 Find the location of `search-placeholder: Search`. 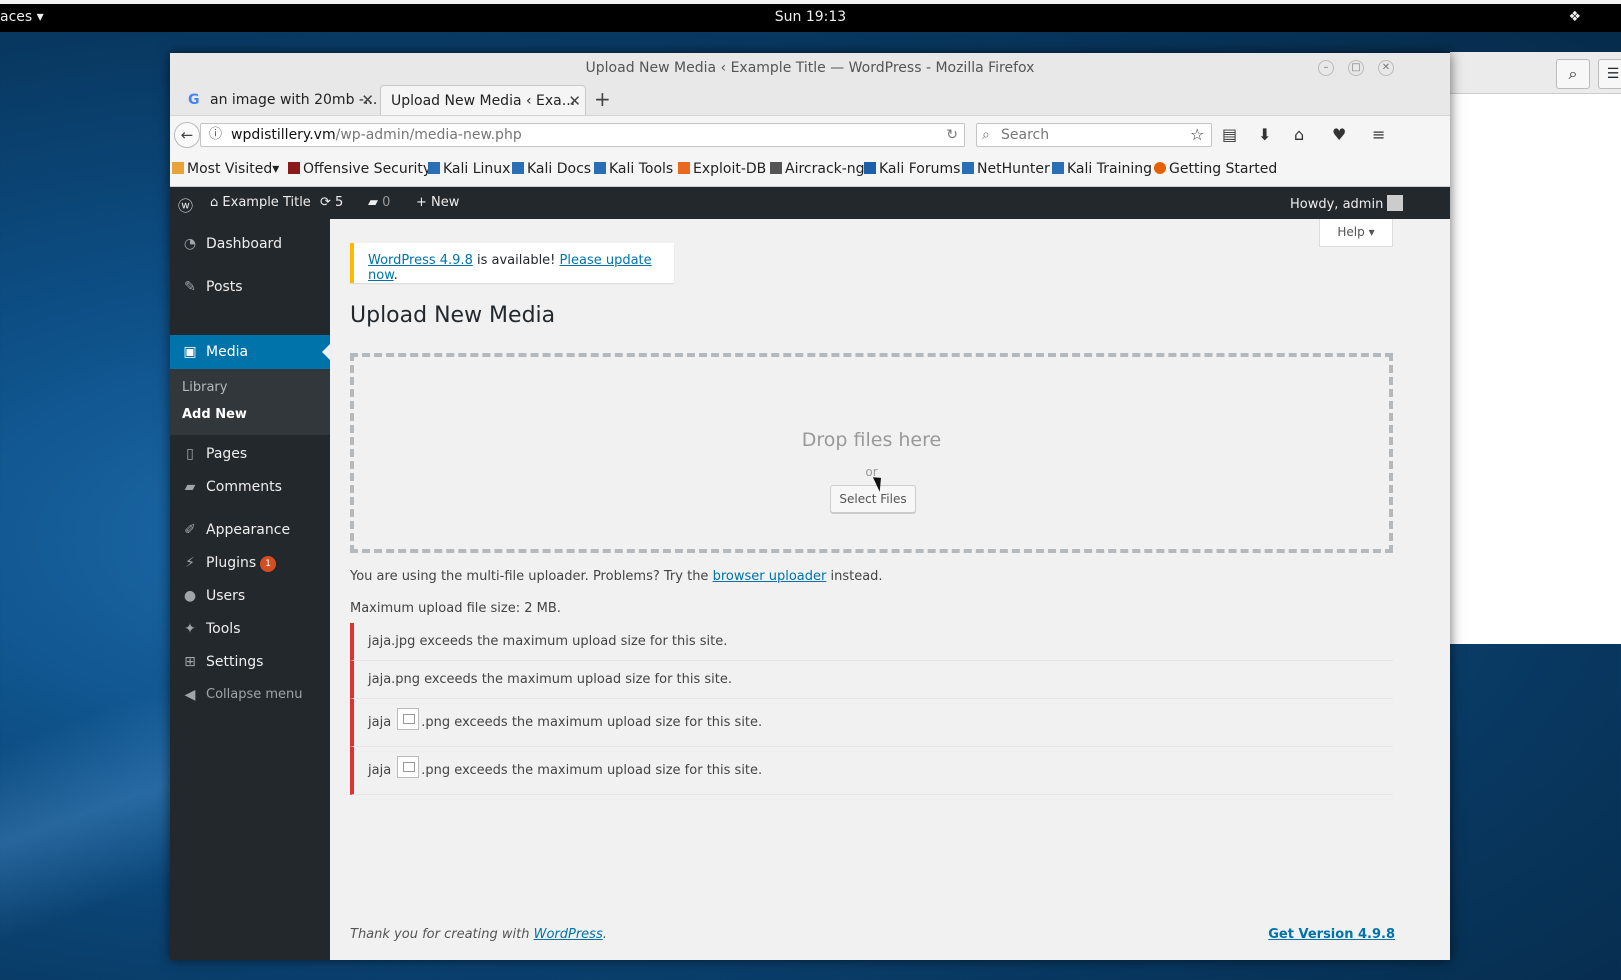

search-placeholder: Search is located at coordinates (1025, 135).